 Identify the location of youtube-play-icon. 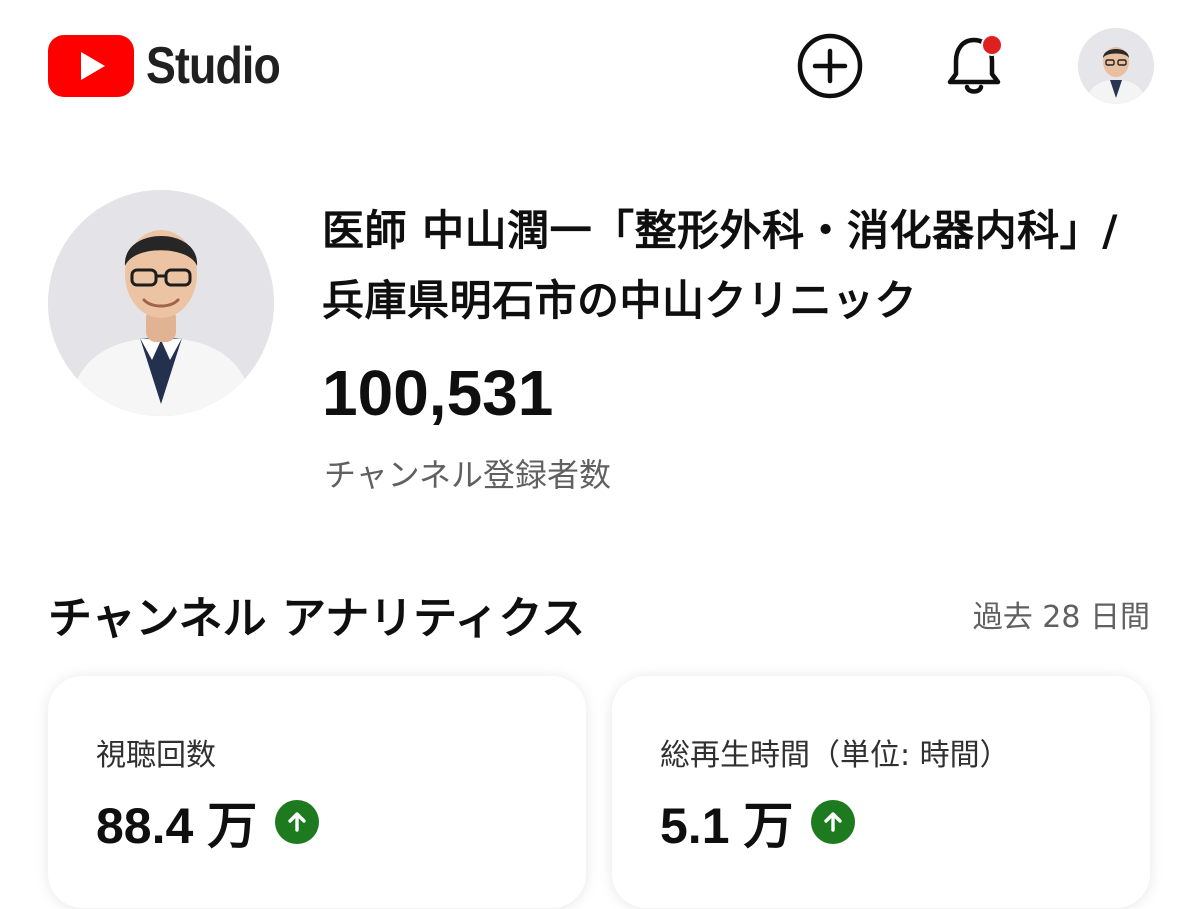
(91, 66).